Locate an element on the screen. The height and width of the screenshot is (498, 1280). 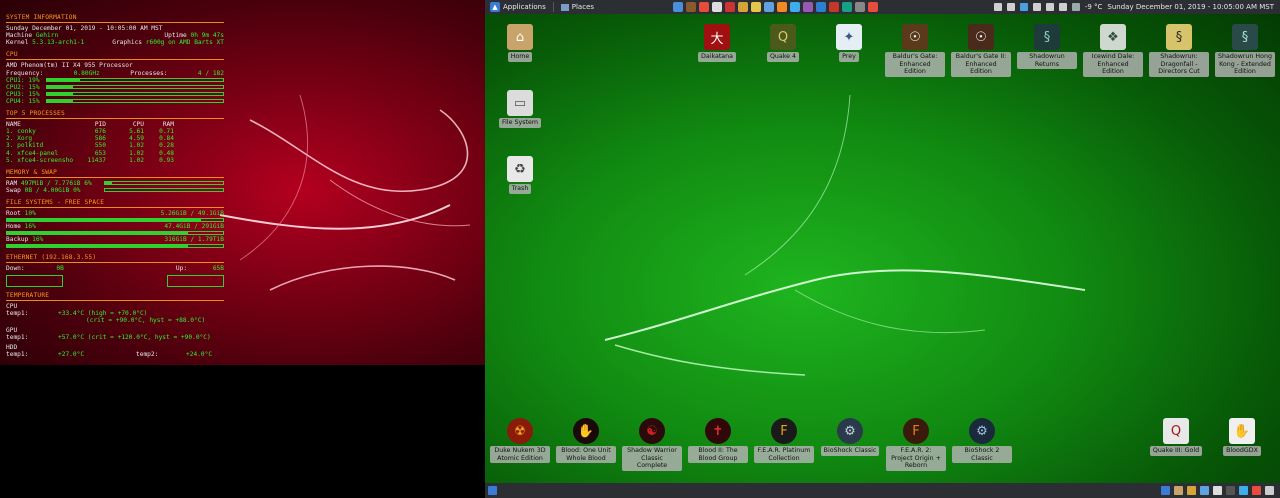
home-folder-icon: ⌂ is located at coordinates (520, 37).